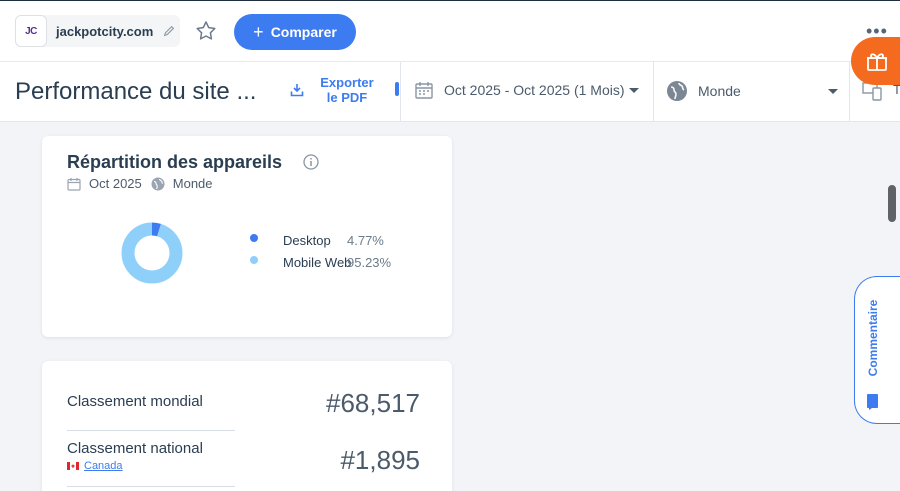 Image resolution: width=900 pixels, height=491 pixels. I want to click on national-rank-row: Classement national Canada, so click(151, 456).